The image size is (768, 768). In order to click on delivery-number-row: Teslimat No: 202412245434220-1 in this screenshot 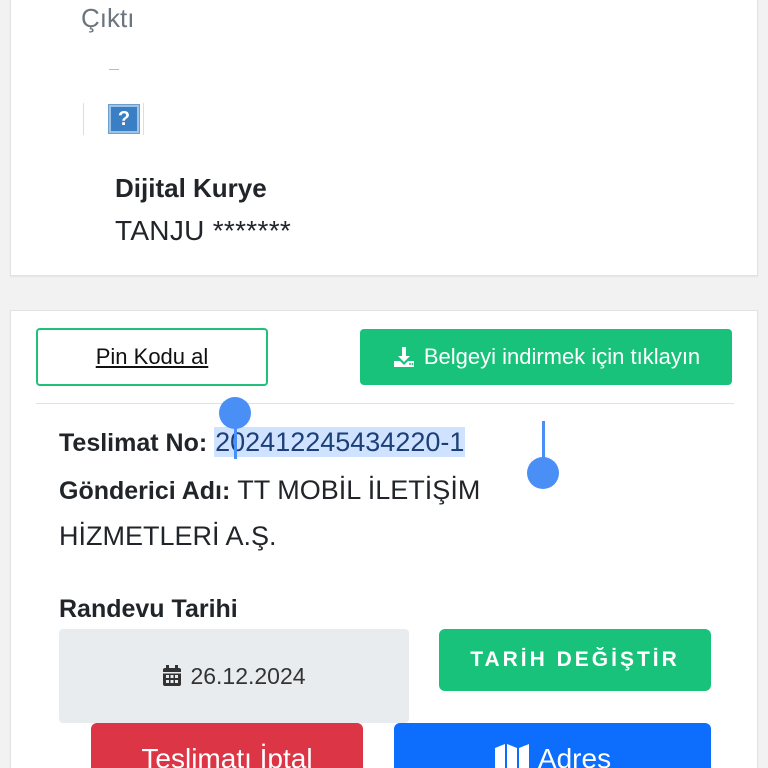, I will do `click(262, 442)`.